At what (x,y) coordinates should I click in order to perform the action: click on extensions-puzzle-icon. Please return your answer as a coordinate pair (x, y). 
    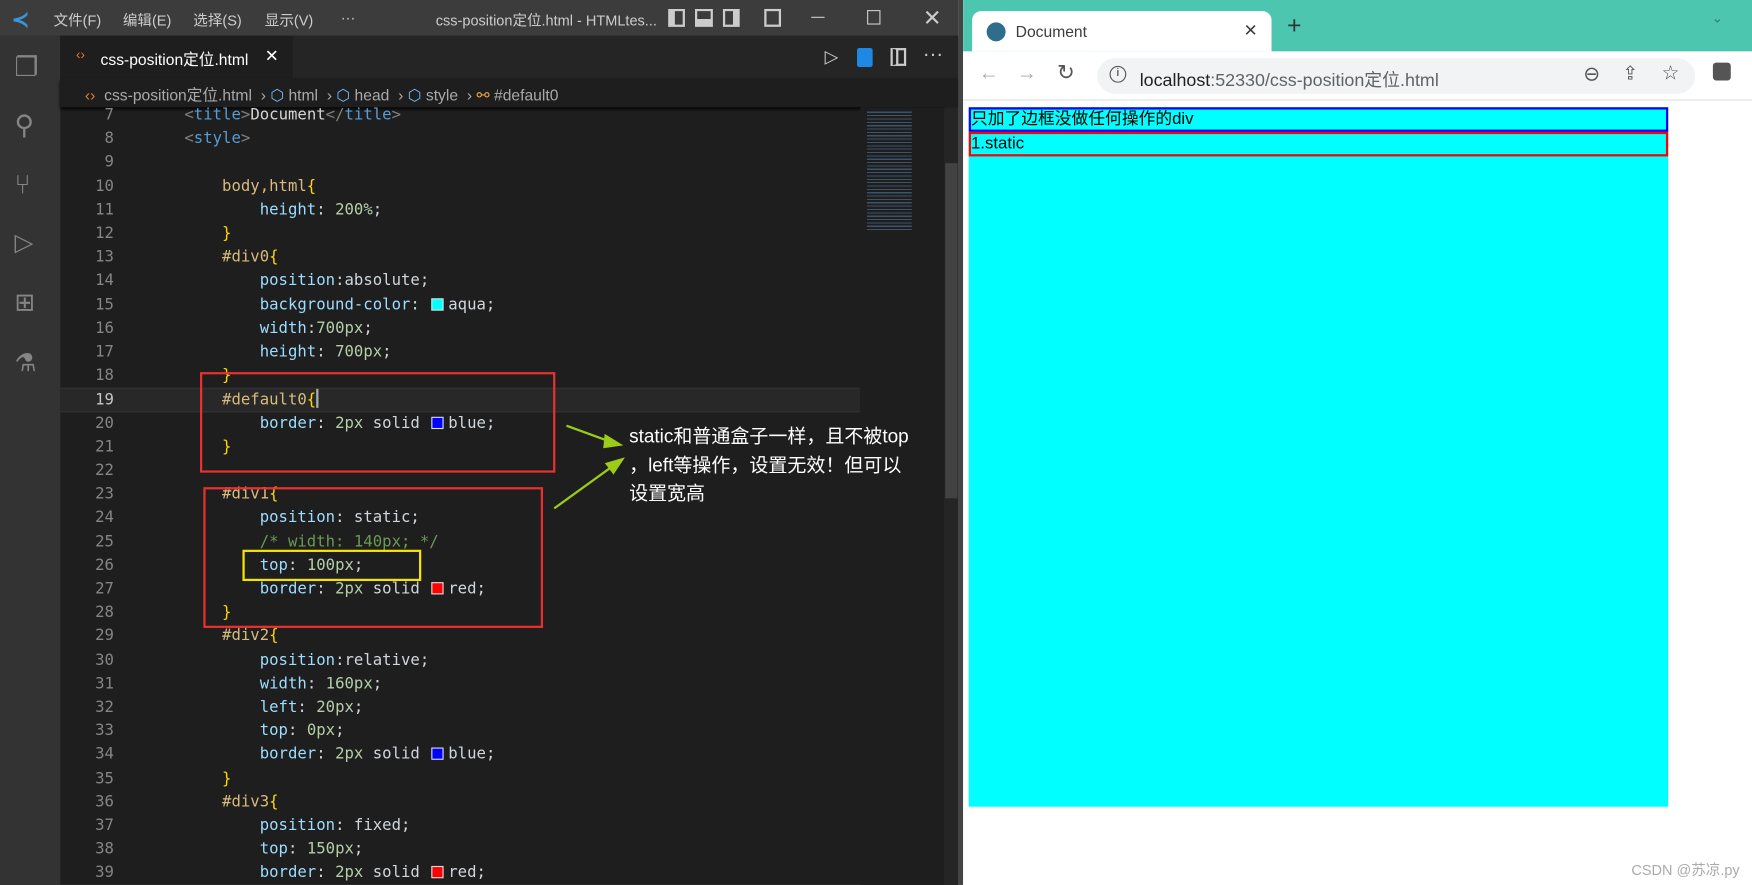
    Looking at the image, I should click on (1721, 71).